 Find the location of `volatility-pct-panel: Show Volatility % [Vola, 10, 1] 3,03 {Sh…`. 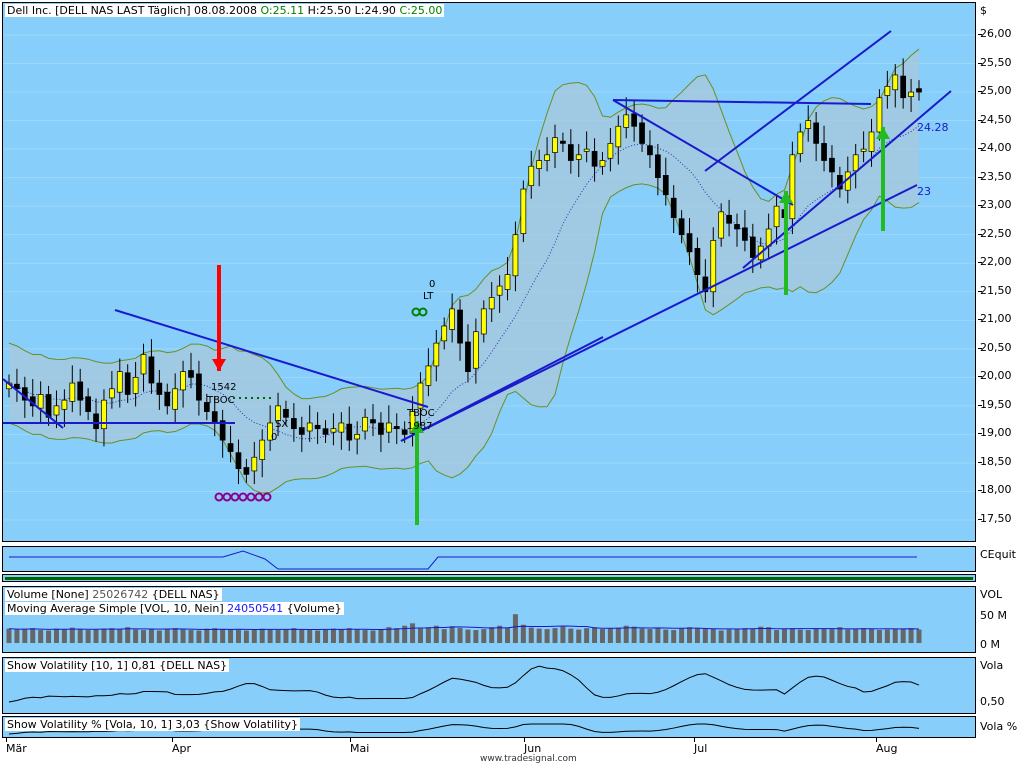

volatility-pct-panel: Show Volatility % [Vola, 10, 1] 3,03 {Sh… is located at coordinates (489, 727).